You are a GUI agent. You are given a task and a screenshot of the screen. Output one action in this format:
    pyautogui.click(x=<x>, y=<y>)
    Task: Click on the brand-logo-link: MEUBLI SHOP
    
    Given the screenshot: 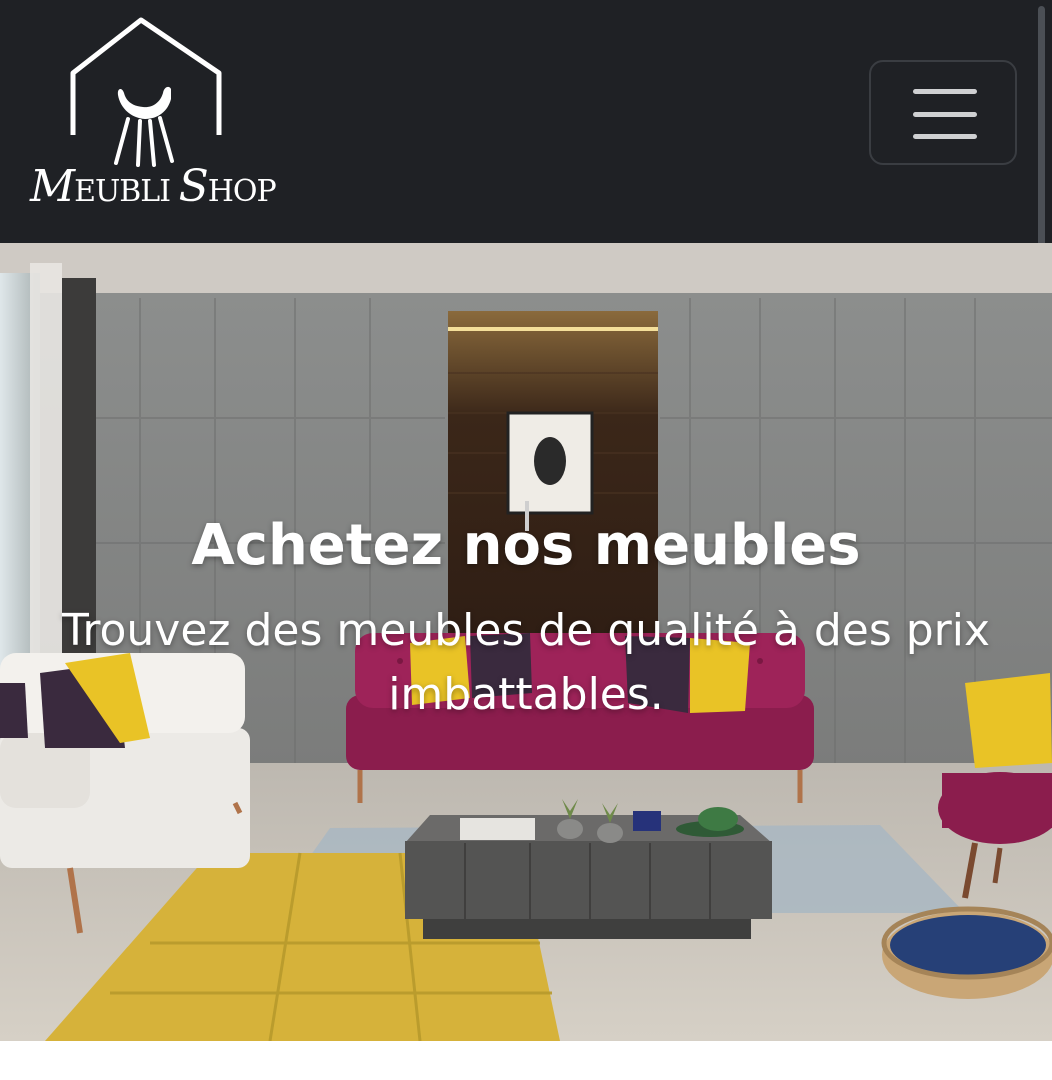 What is the action you would take?
    pyautogui.click(x=153, y=113)
    